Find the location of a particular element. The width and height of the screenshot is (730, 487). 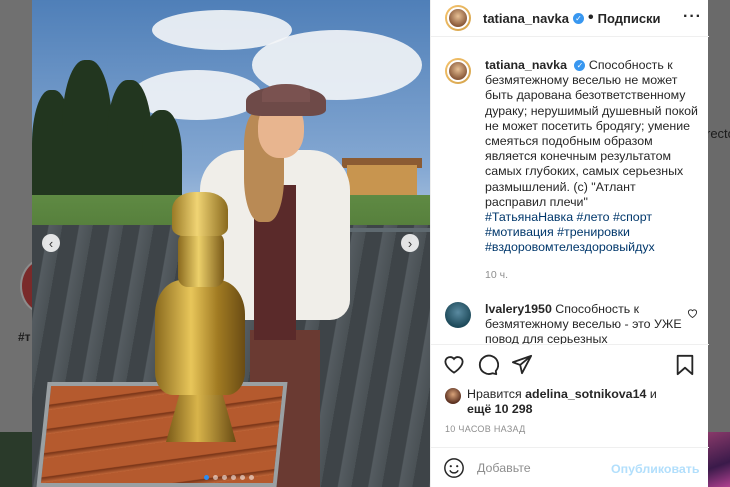

action-bar is located at coordinates (570, 364).